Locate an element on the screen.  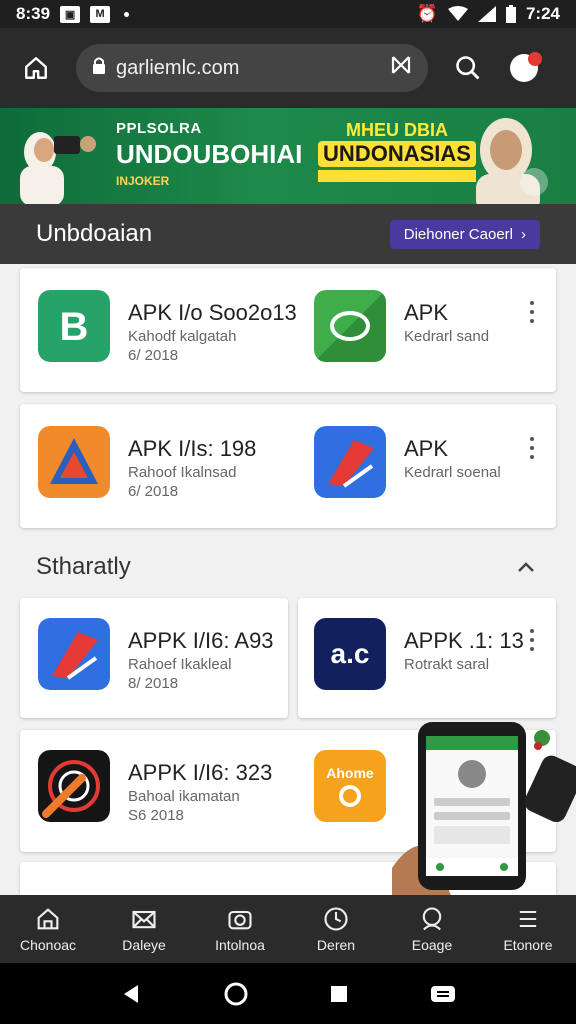
compass-icon is located at coordinates (336, 919).